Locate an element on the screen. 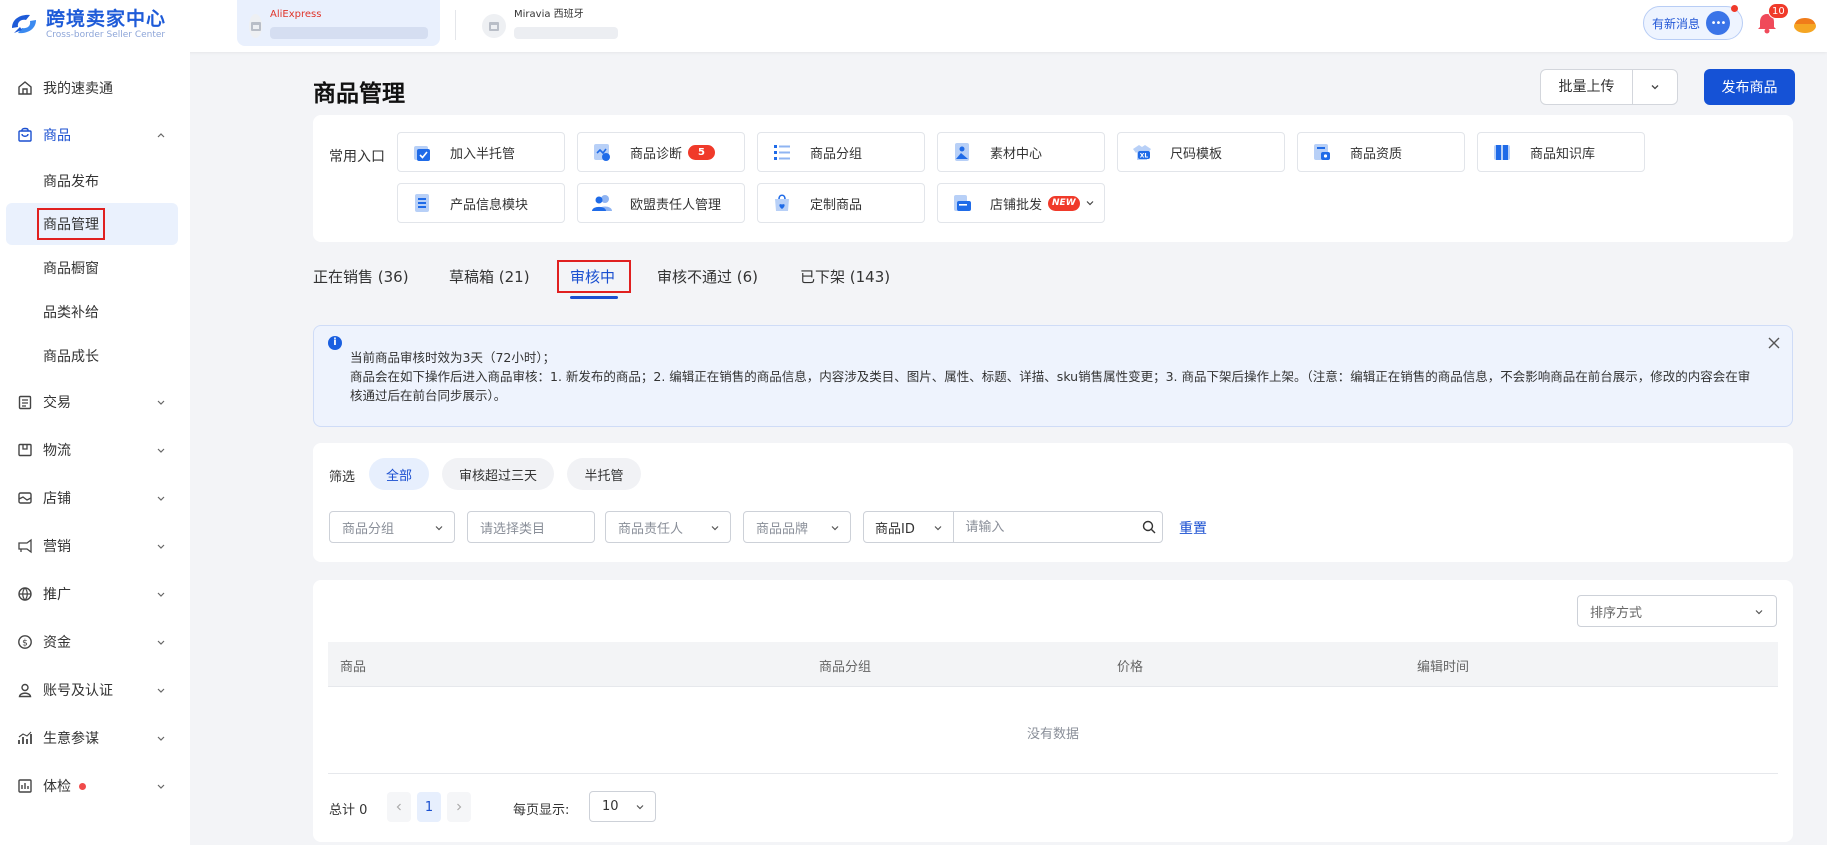 This screenshot has width=1827, height=845. sidebar-item-marketing: 营销 is located at coordinates (95, 546).